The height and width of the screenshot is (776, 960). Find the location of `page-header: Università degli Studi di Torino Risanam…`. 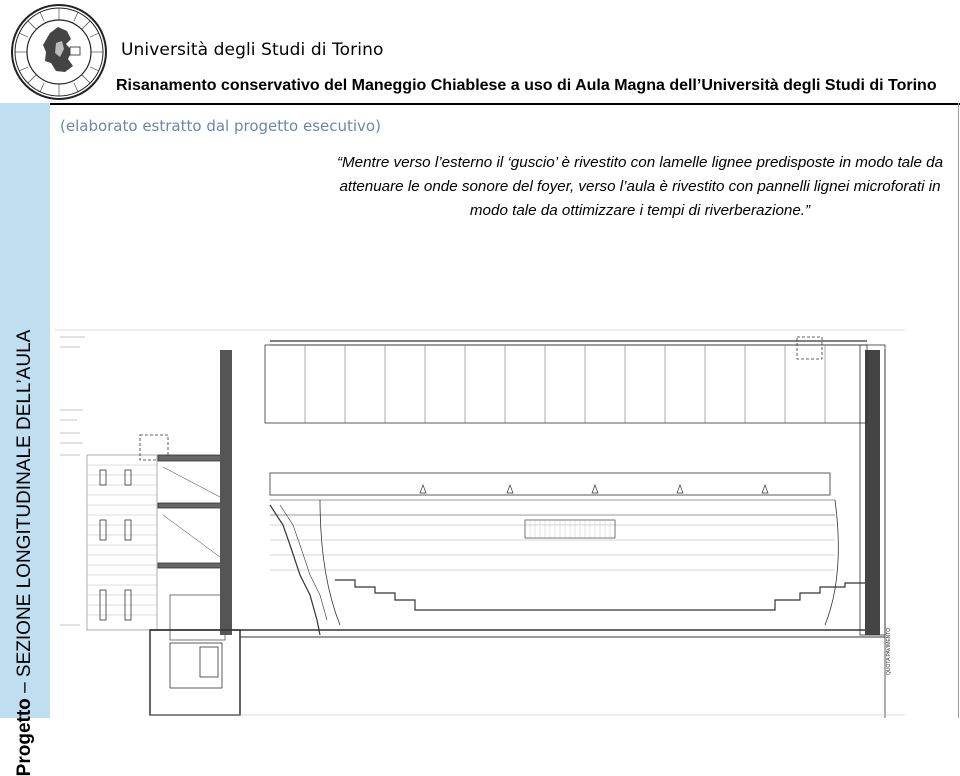

page-header: Università degli Studi di Torino Risanam… is located at coordinates (480, 52).